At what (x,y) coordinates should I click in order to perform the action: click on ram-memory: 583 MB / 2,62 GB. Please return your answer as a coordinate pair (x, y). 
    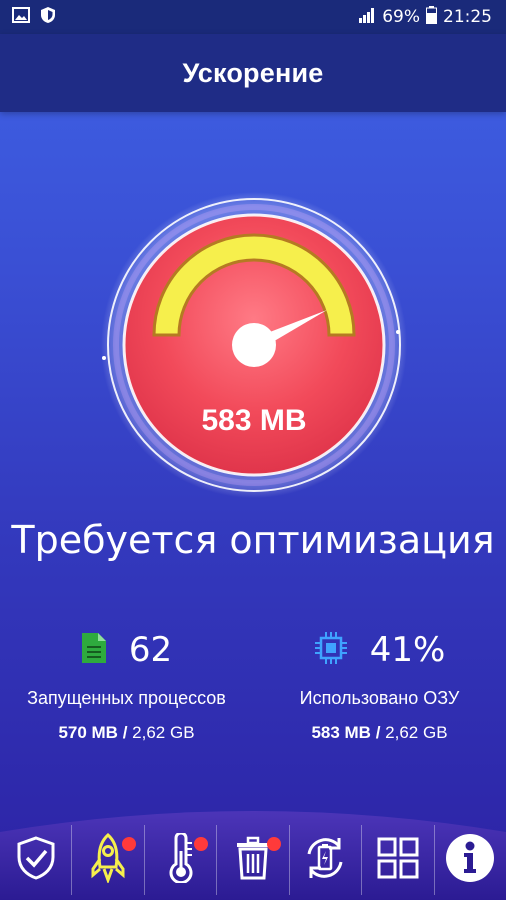
    Looking at the image, I should click on (379, 733).